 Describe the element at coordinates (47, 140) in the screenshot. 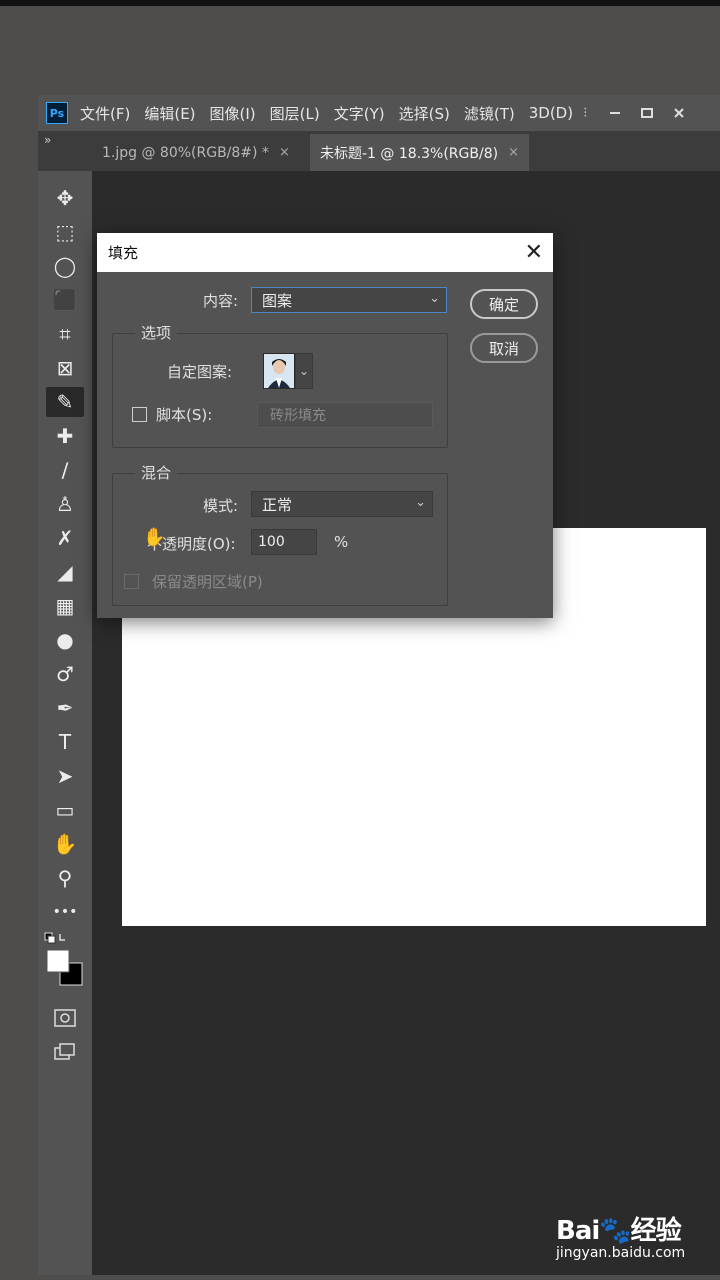

I see `collapse-panels-icon: »` at that location.